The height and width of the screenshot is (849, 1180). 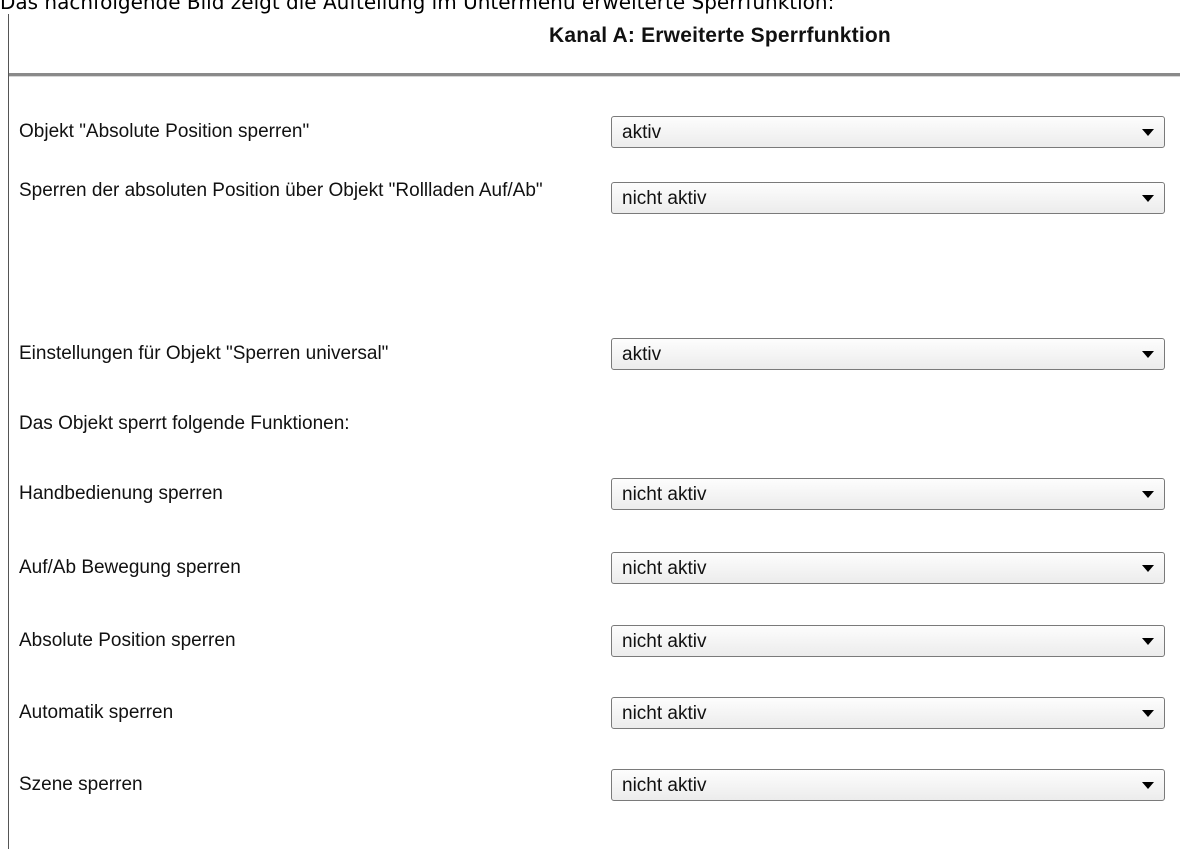 What do you see at coordinates (888, 354) in the screenshot?
I see `universal-lock-select: aktiv` at bounding box center [888, 354].